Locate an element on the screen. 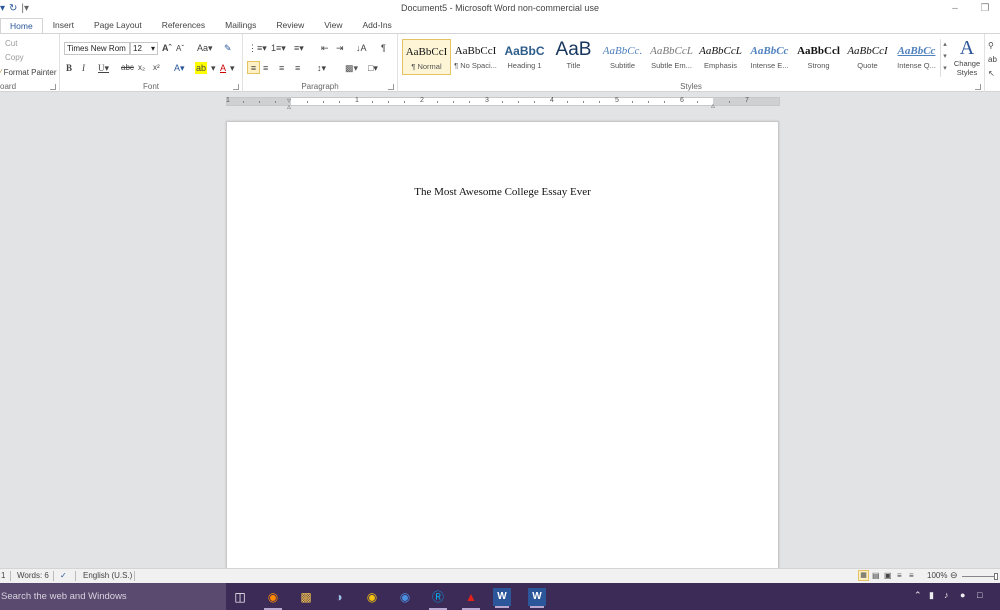 This screenshot has width=1000, height=610. style-strong: AaBbCcl Strong is located at coordinates (818, 57).